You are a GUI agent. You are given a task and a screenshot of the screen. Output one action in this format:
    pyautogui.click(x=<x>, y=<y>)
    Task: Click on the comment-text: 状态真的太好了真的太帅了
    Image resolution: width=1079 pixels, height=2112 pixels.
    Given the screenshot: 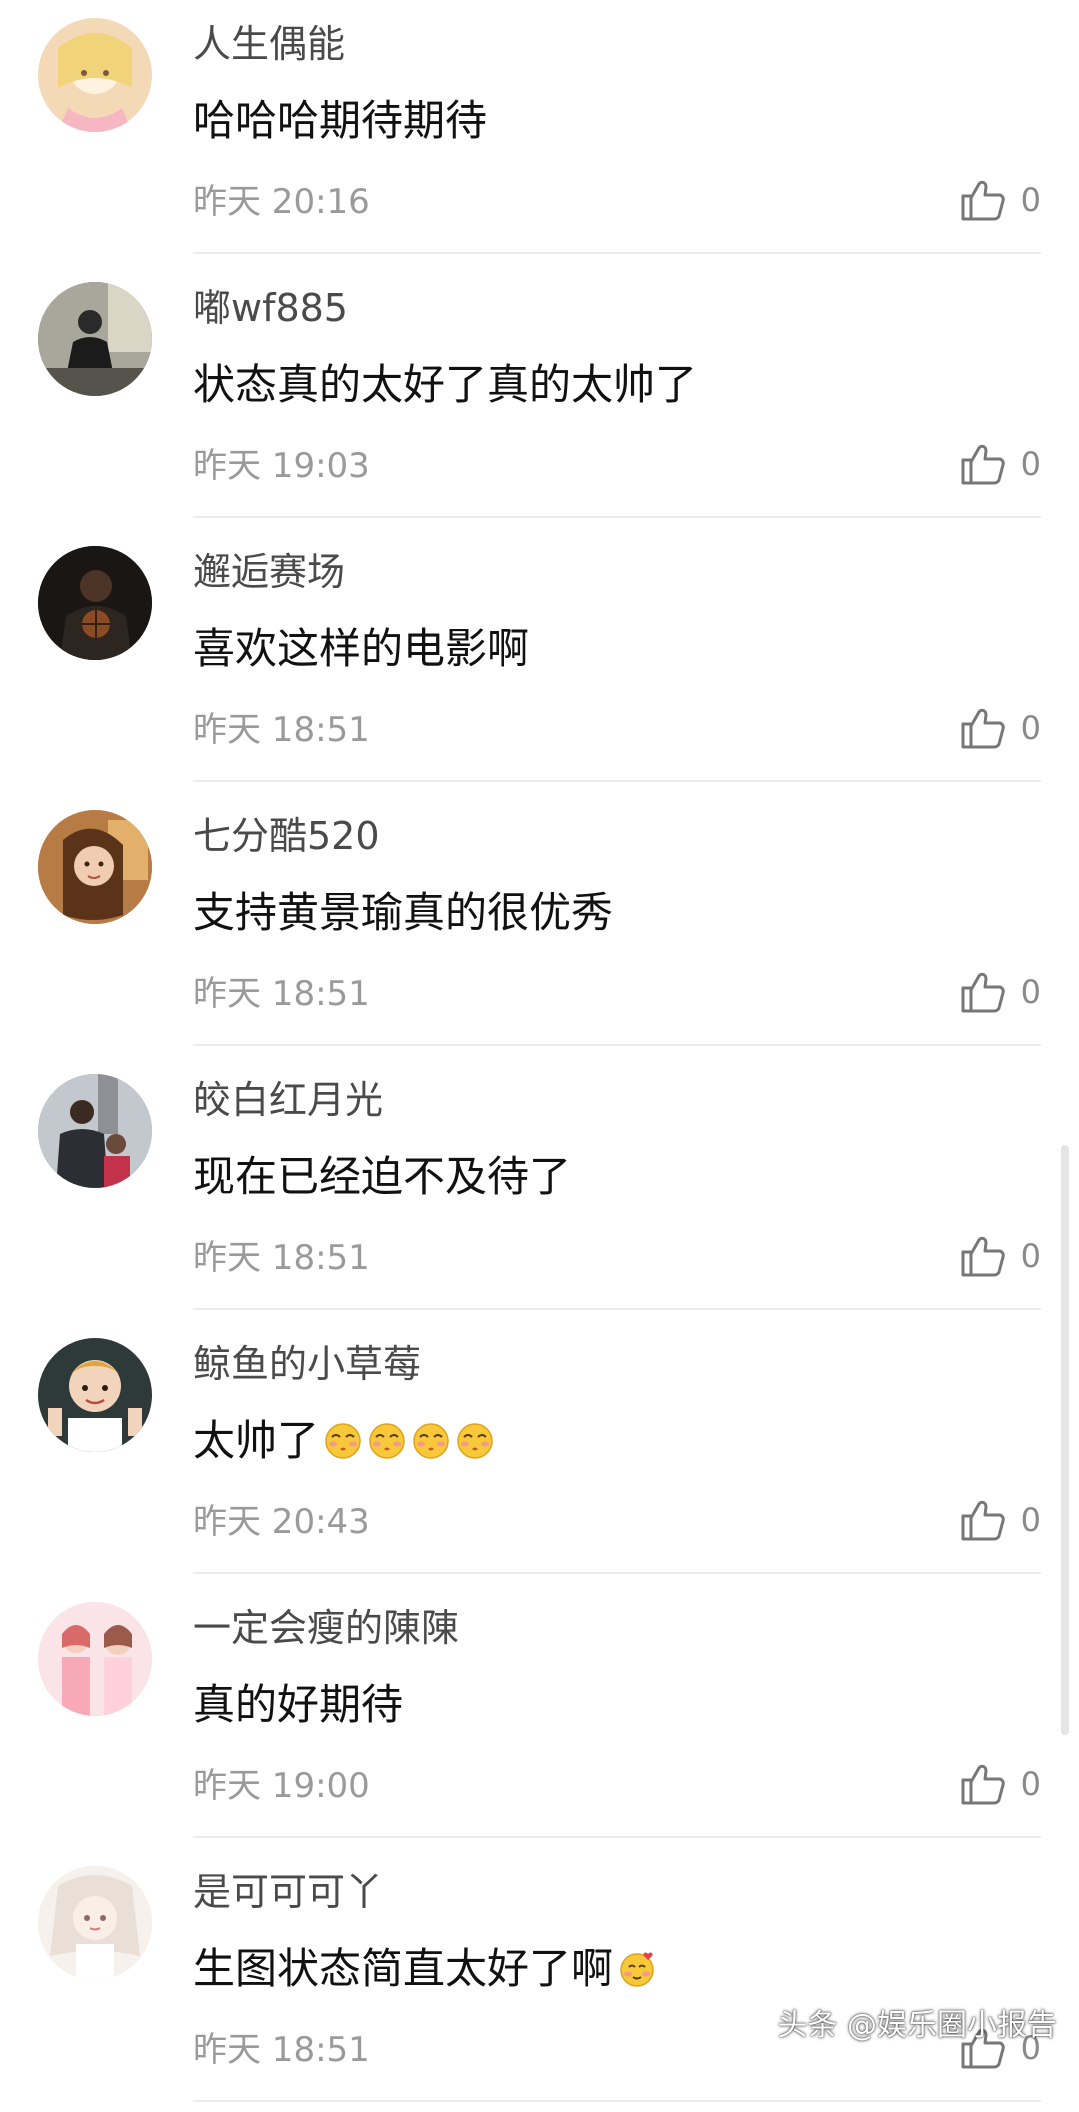 What is the action you would take?
    pyautogui.click(x=445, y=385)
    